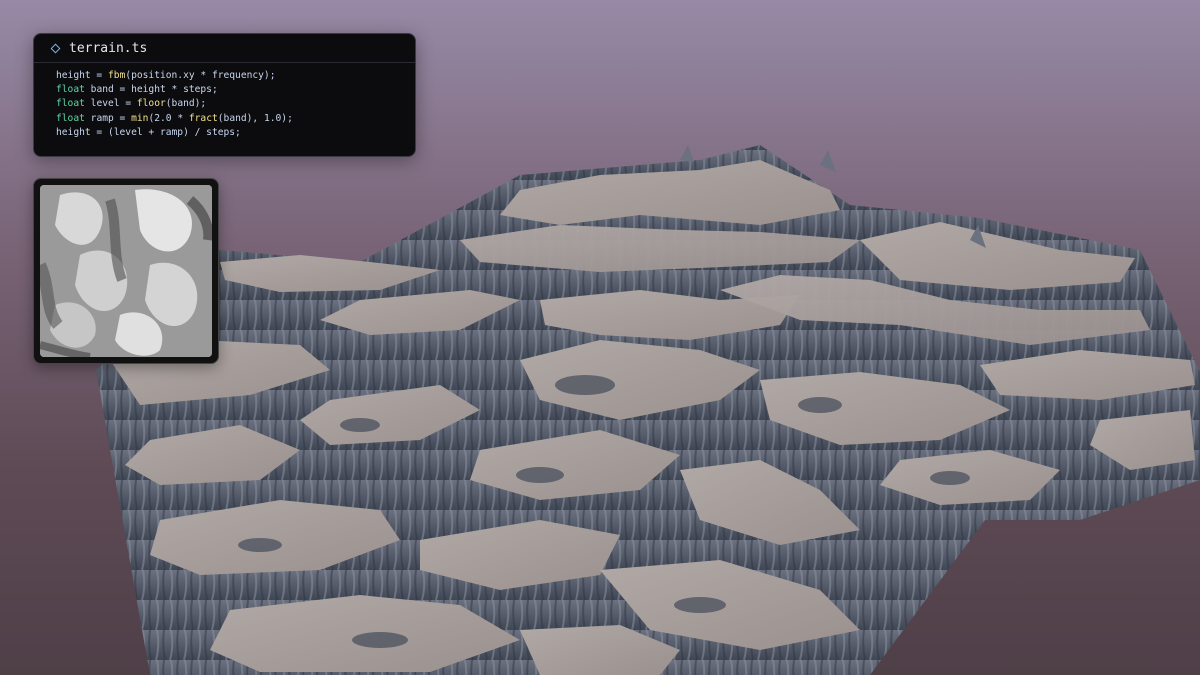 This screenshot has height=675, width=1200. I want to click on code-token: =, so click(99, 75).